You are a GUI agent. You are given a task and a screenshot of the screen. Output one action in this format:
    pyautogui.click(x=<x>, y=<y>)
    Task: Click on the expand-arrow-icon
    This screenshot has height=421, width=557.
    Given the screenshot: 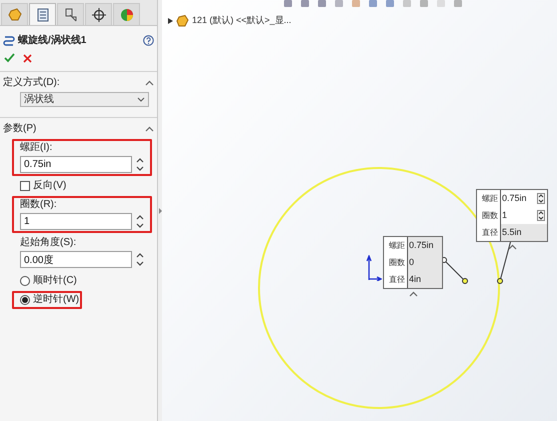 What is the action you would take?
    pyautogui.click(x=170, y=21)
    